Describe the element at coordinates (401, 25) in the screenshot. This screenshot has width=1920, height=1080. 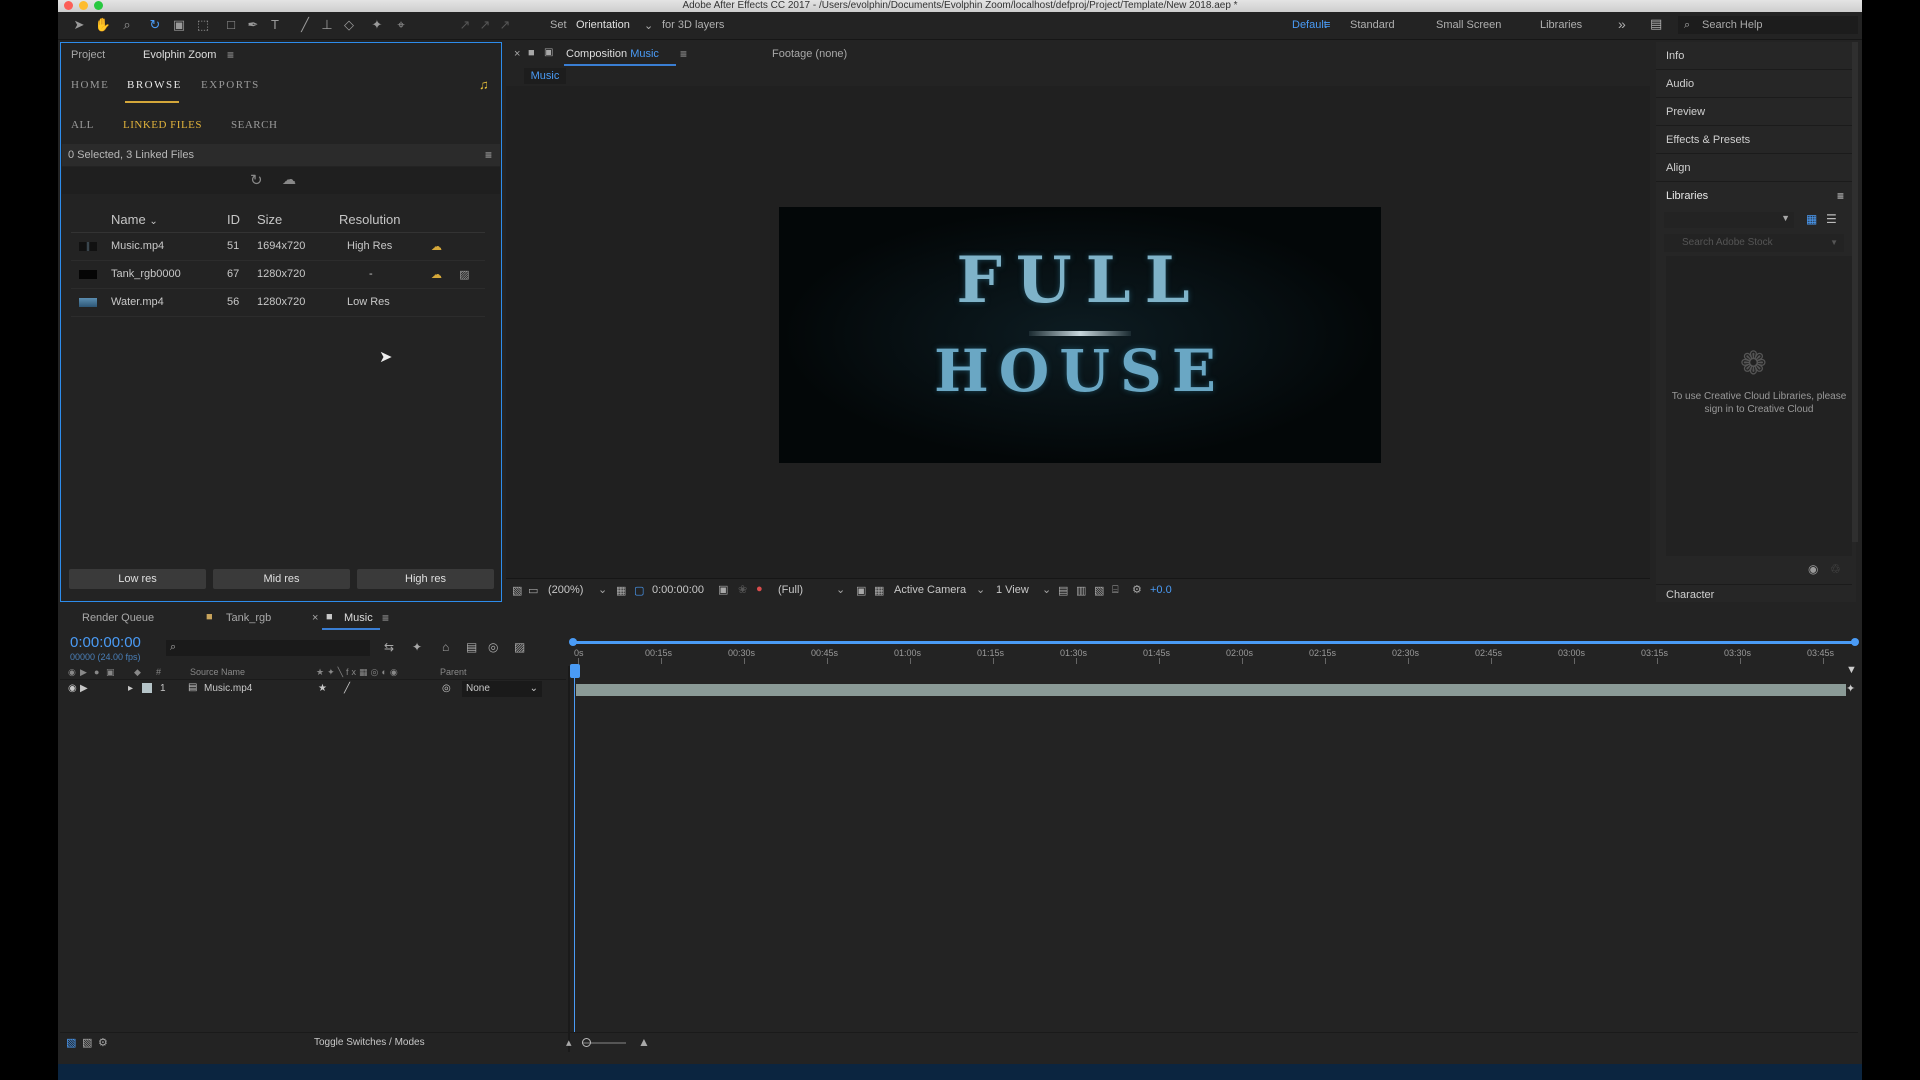
I see `puppet-pin-tool-icon: ⌖` at that location.